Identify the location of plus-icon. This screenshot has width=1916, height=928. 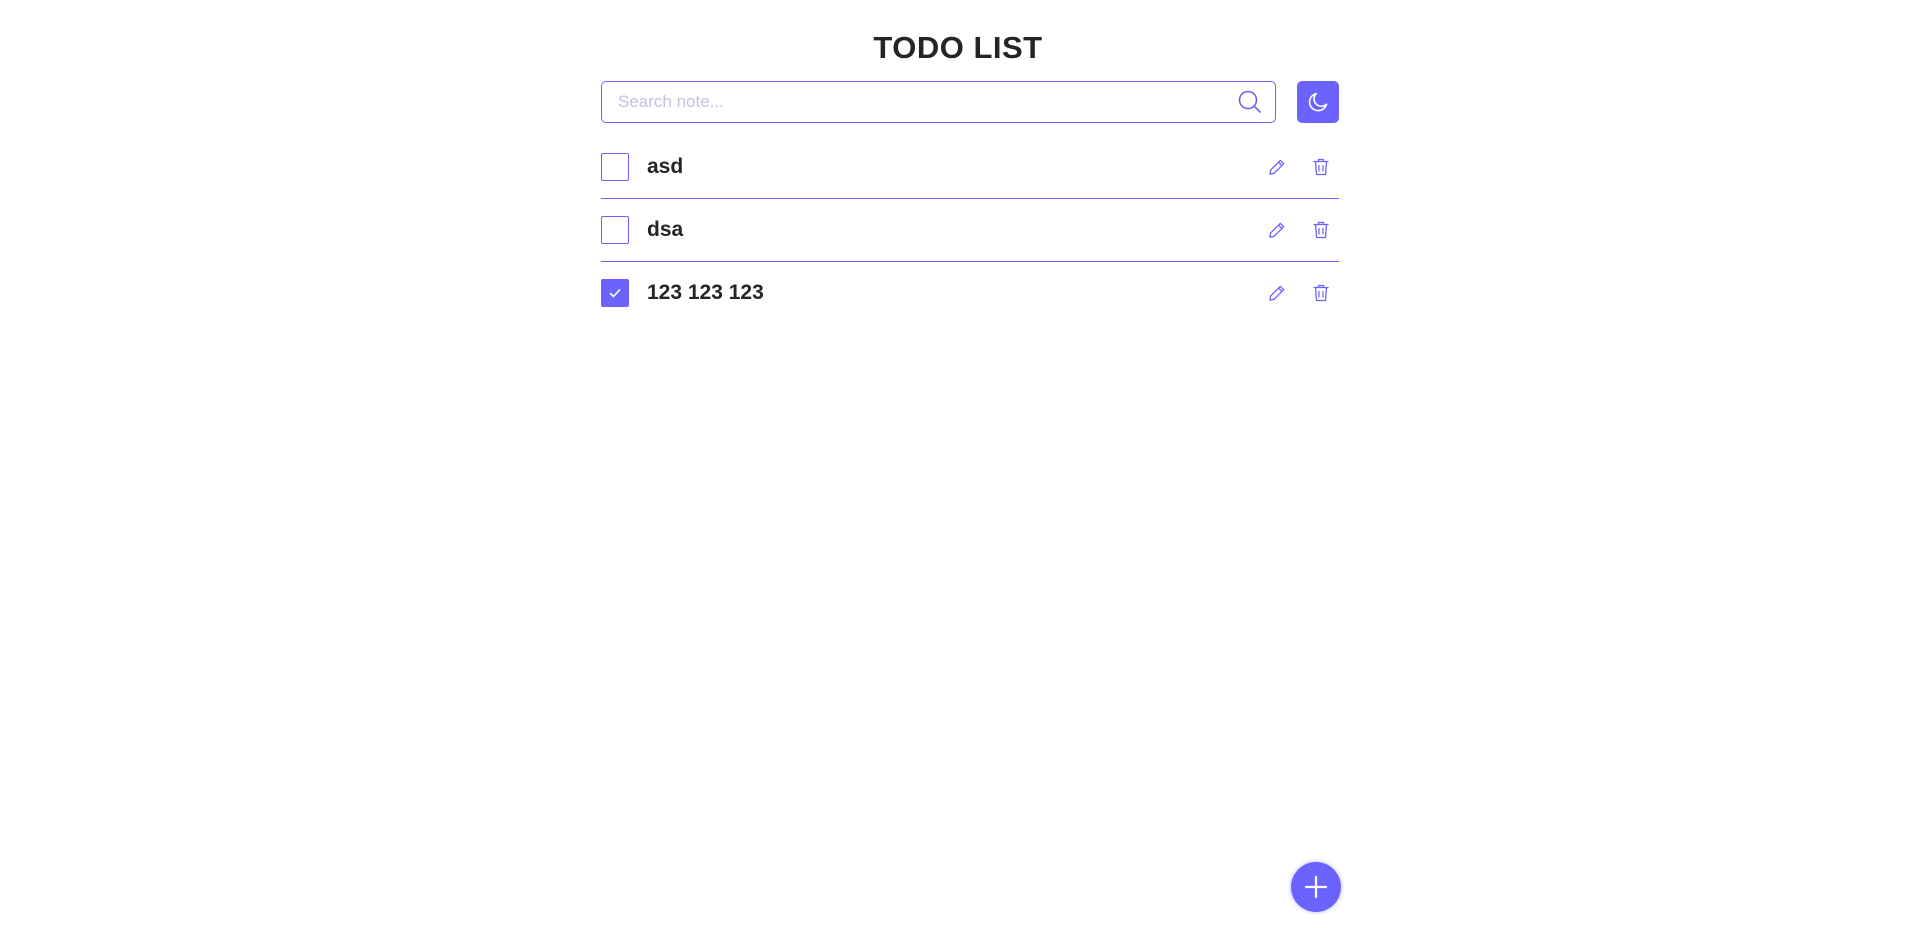
(1316, 887).